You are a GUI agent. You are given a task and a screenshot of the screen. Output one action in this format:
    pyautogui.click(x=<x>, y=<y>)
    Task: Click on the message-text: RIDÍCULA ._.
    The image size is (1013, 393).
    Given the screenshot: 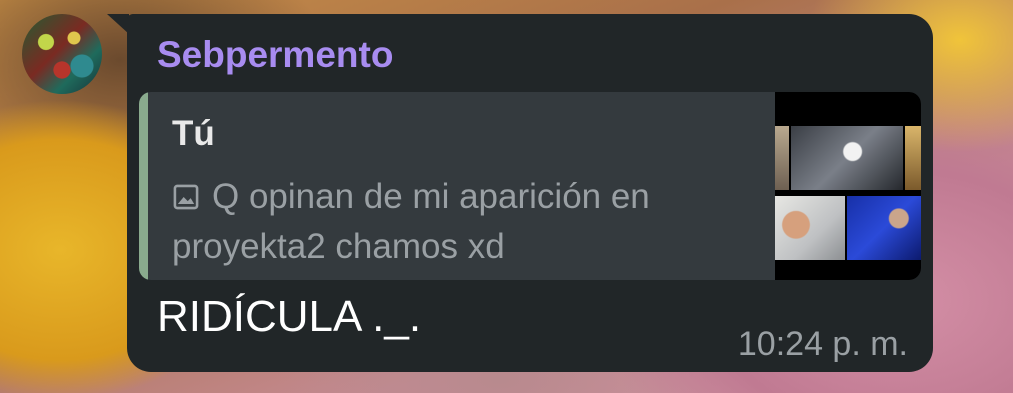 What is the action you would take?
    pyautogui.click(x=289, y=317)
    